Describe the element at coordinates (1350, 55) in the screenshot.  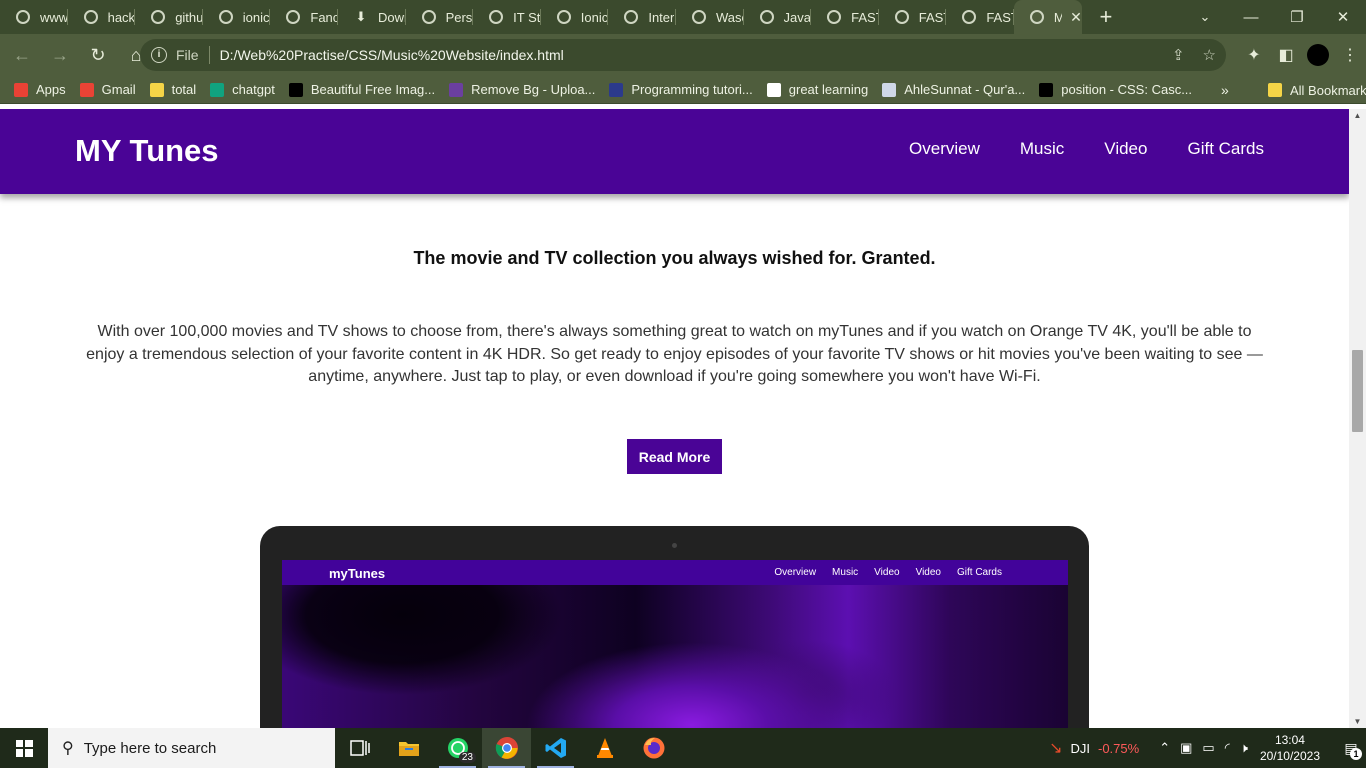
I see `menu-kebab-icon: ⋮` at that location.